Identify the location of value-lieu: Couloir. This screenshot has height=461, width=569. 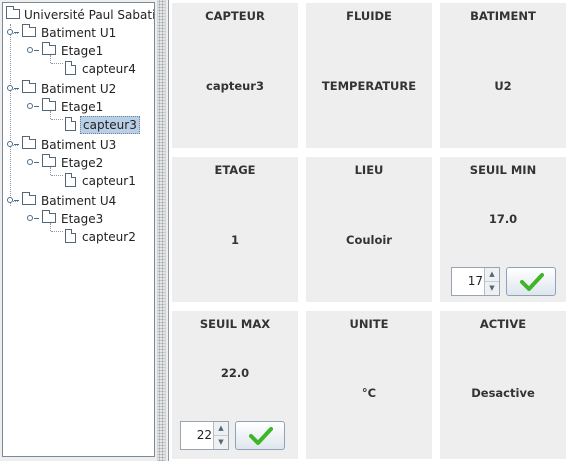
(369, 240).